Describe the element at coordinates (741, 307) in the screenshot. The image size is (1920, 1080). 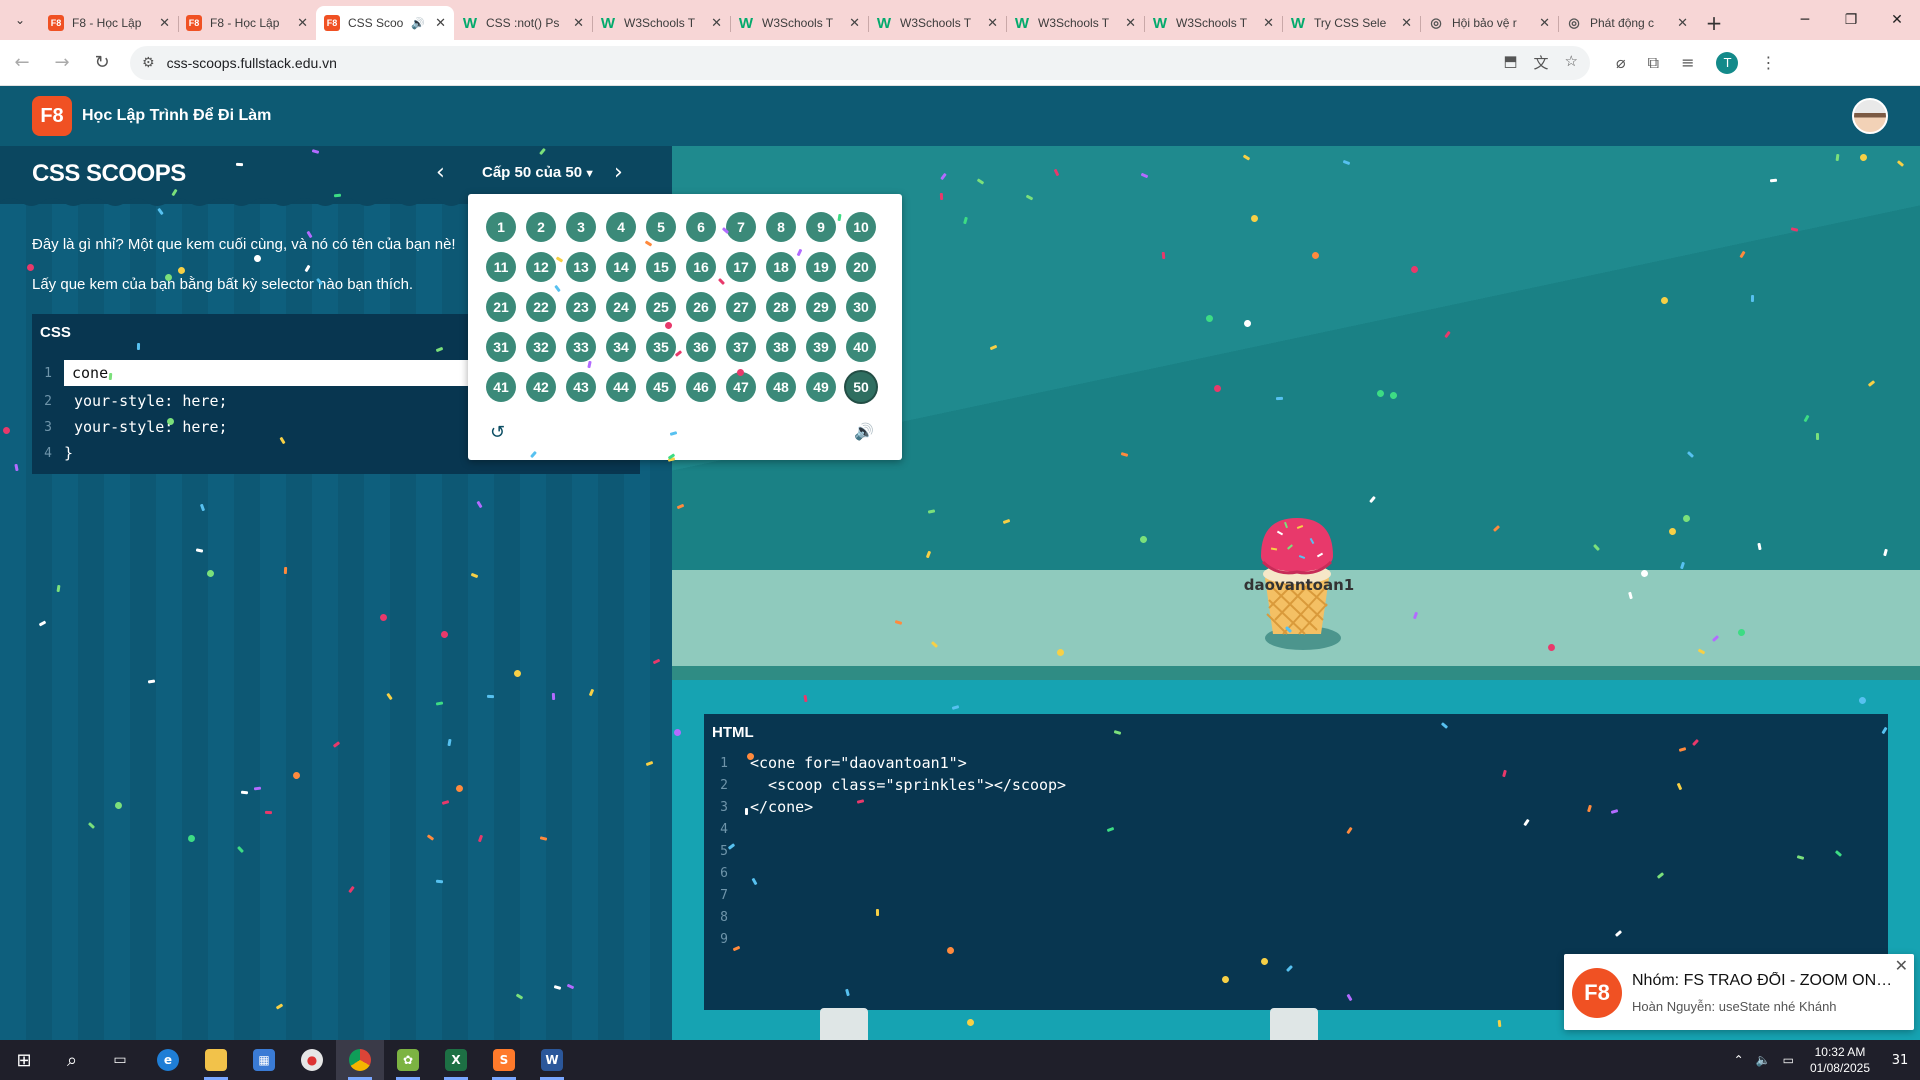
I see `level-button-27: 27` at that location.